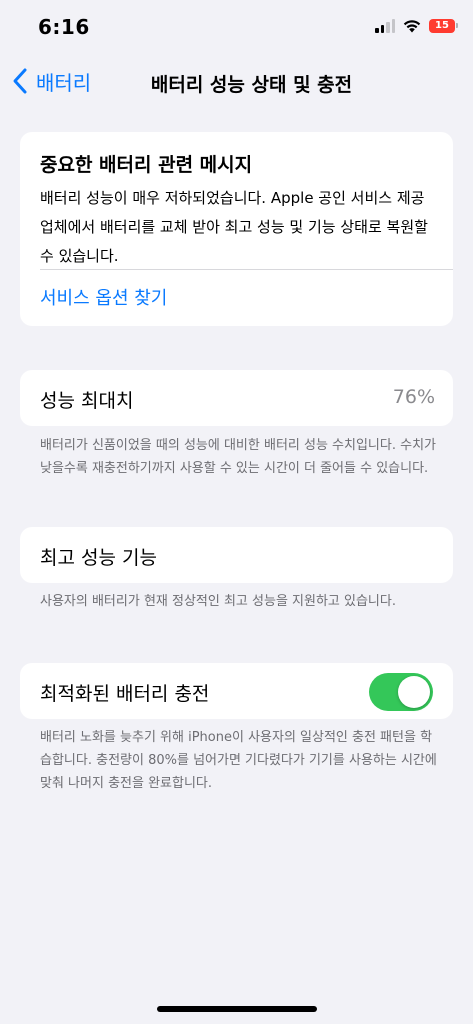 This screenshot has width=473, height=1024. Describe the element at coordinates (246, 269) in the screenshot. I see `divider` at that location.